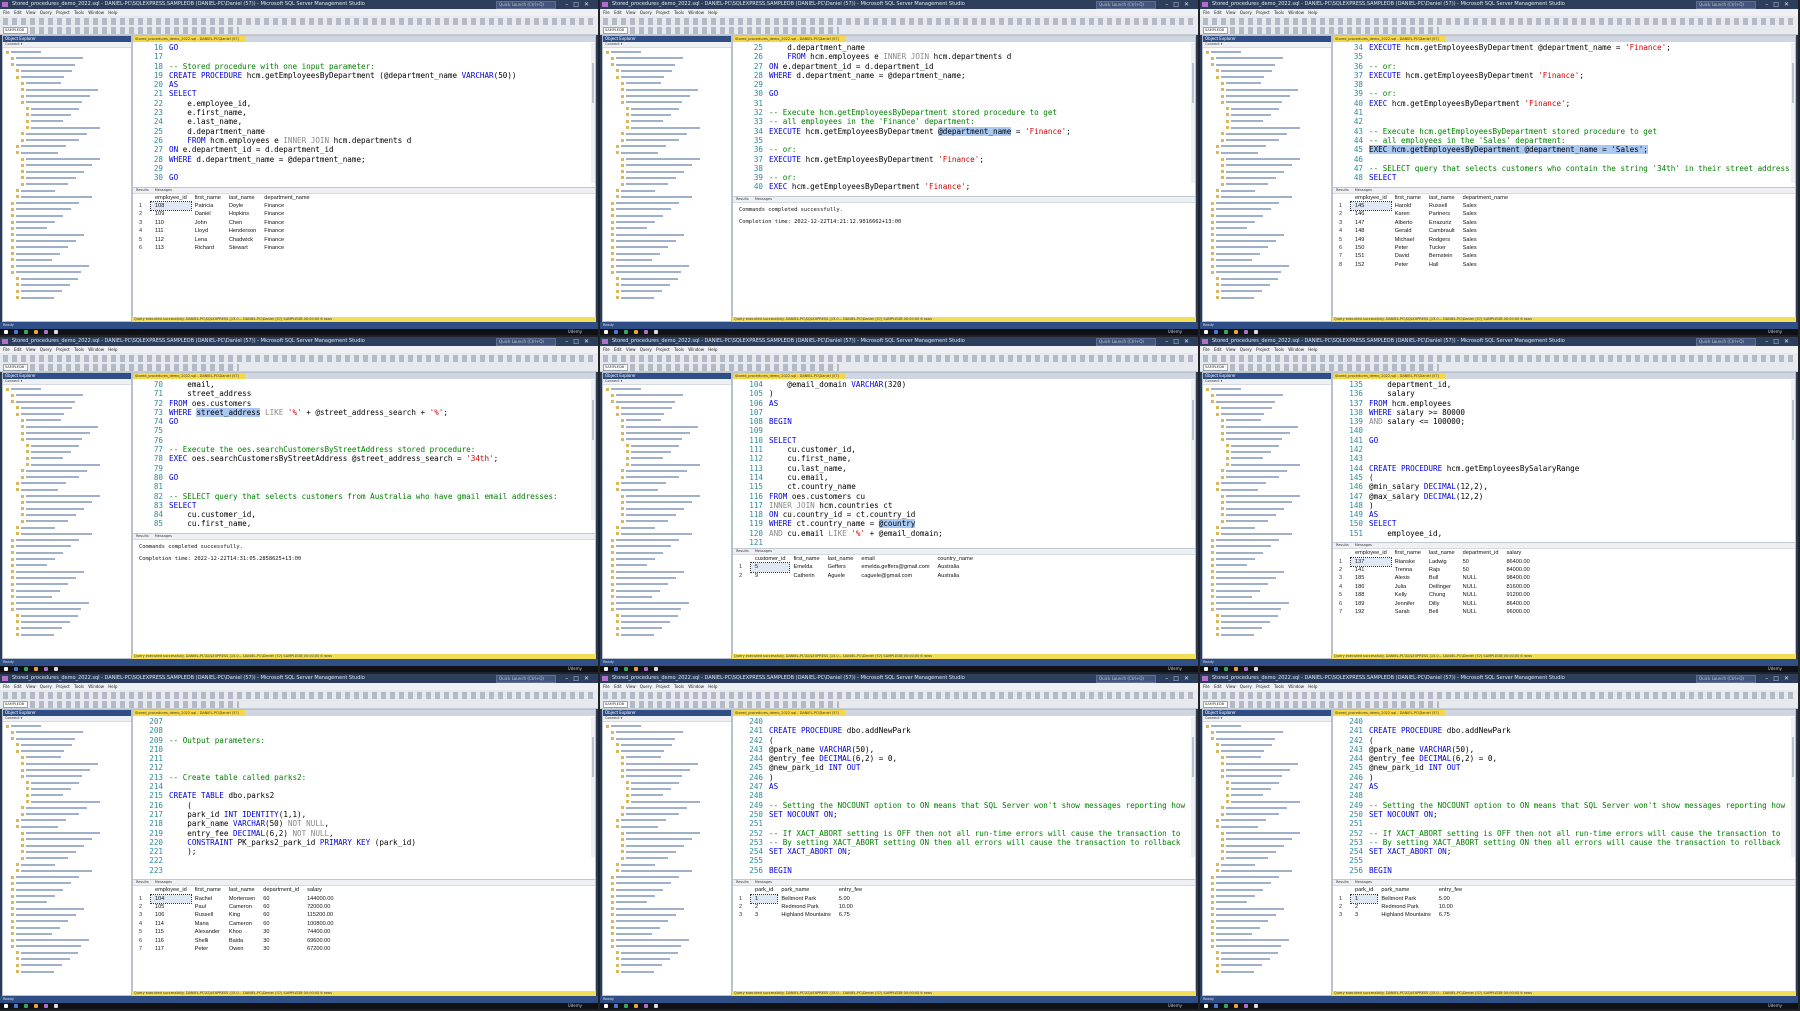 Image resolution: width=1800 pixels, height=1011 pixels. Describe the element at coordinates (364, 477) in the screenshot. I see `code-line: 80 GO` at that location.